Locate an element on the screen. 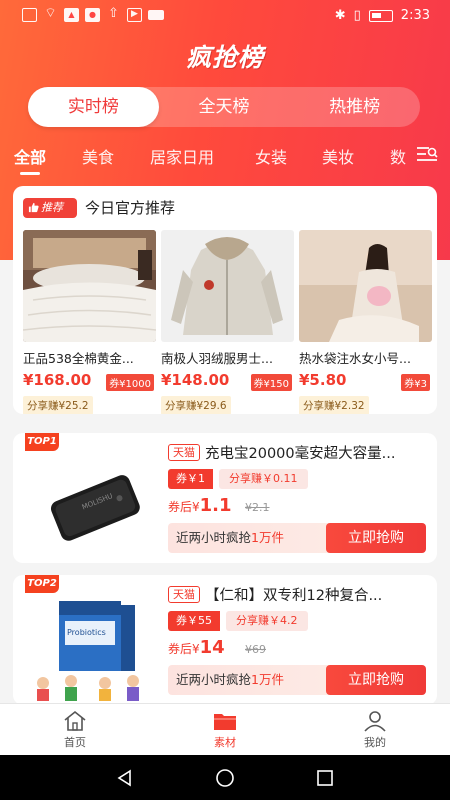 The width and height of the screenshot is (450, 800). category-all: 全部 is located at coordinates (30, 159).